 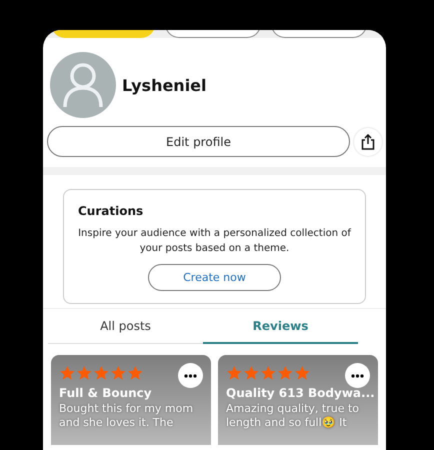 What do you see at coordinates (293, 416) in the screenshot?
I see `review-text: Amazing quality, true to length and so full🥹 It` at bounding box center [293, 416].